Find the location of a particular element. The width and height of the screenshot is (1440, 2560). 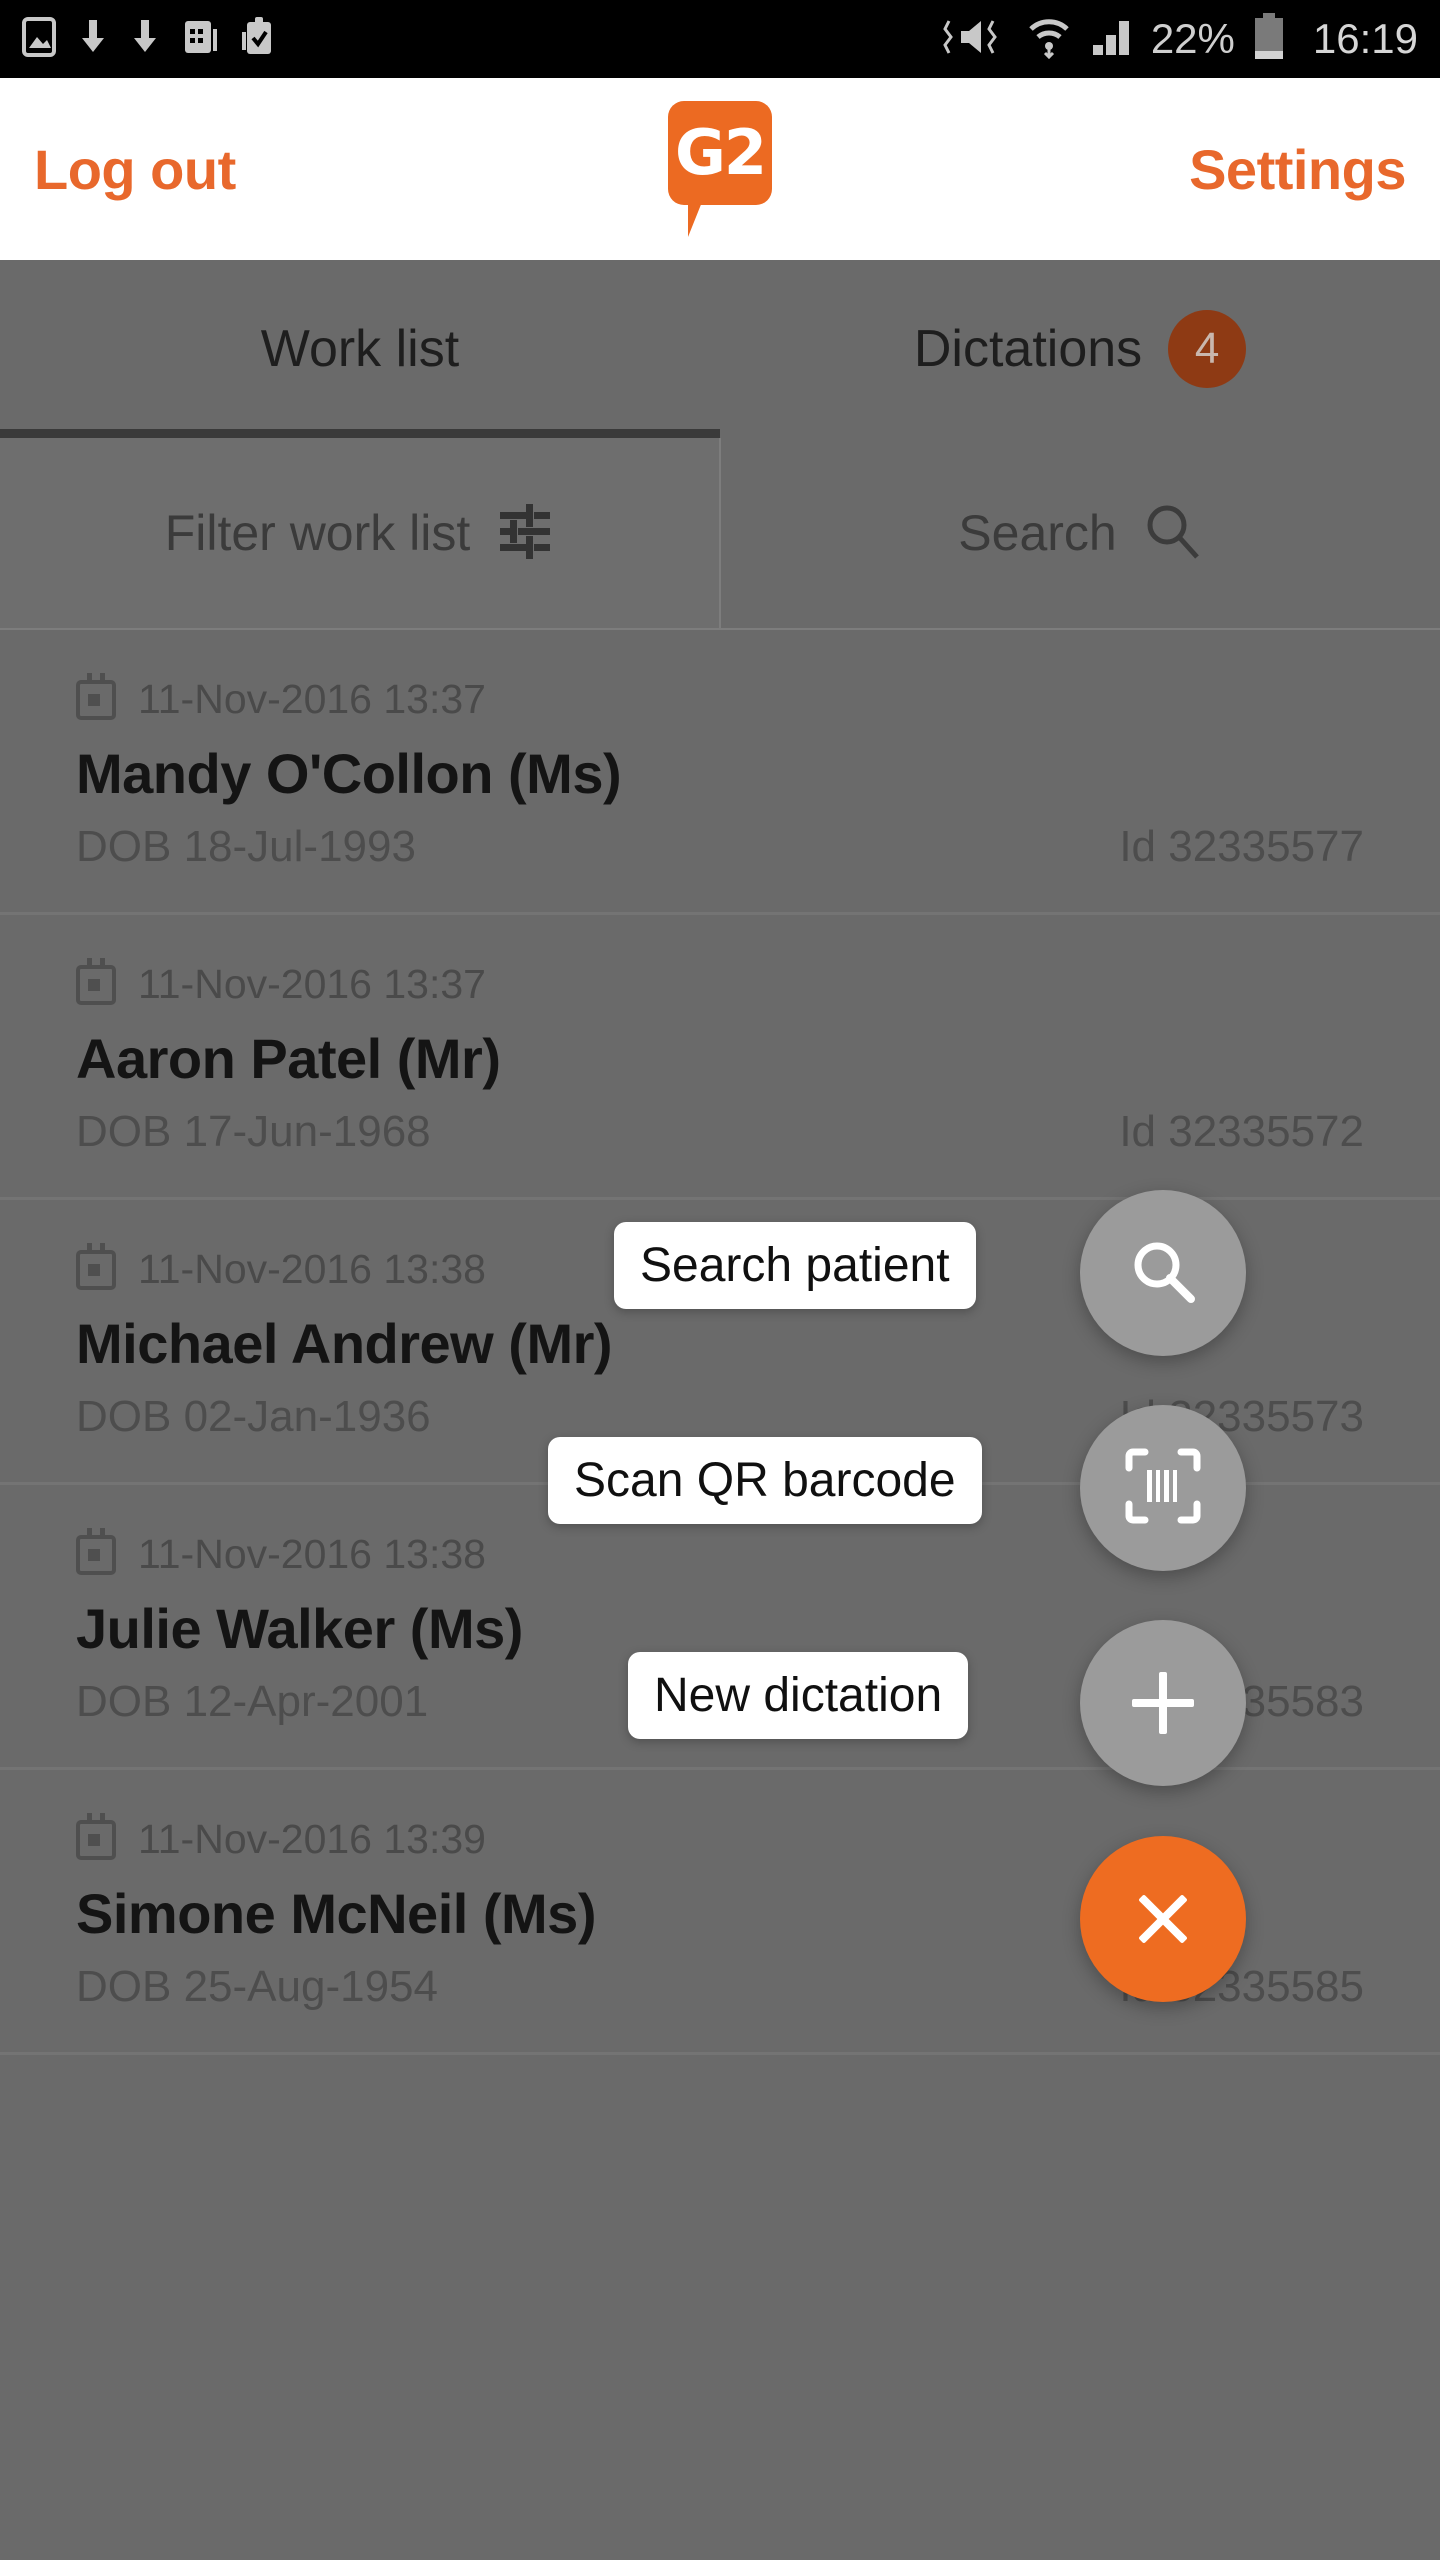

filter-search-bar: Filter work list Search is located at coordinates (720, 534).